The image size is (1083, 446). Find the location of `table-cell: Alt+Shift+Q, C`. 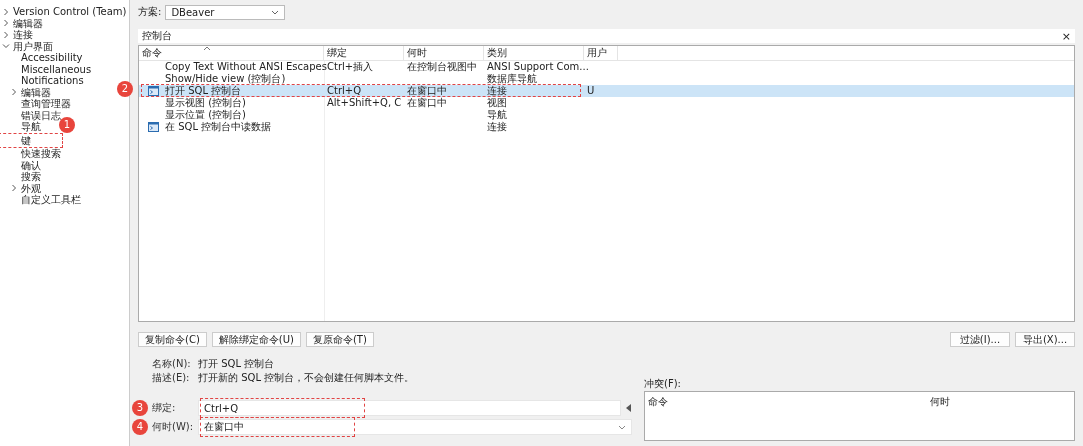

table-cell: Alt+Shift+Q, C is located at coordinates (364, 103).